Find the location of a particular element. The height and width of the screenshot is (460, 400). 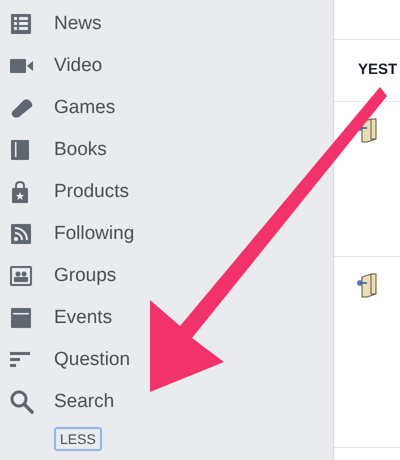

book-icon is located at coordinates (20, 150).